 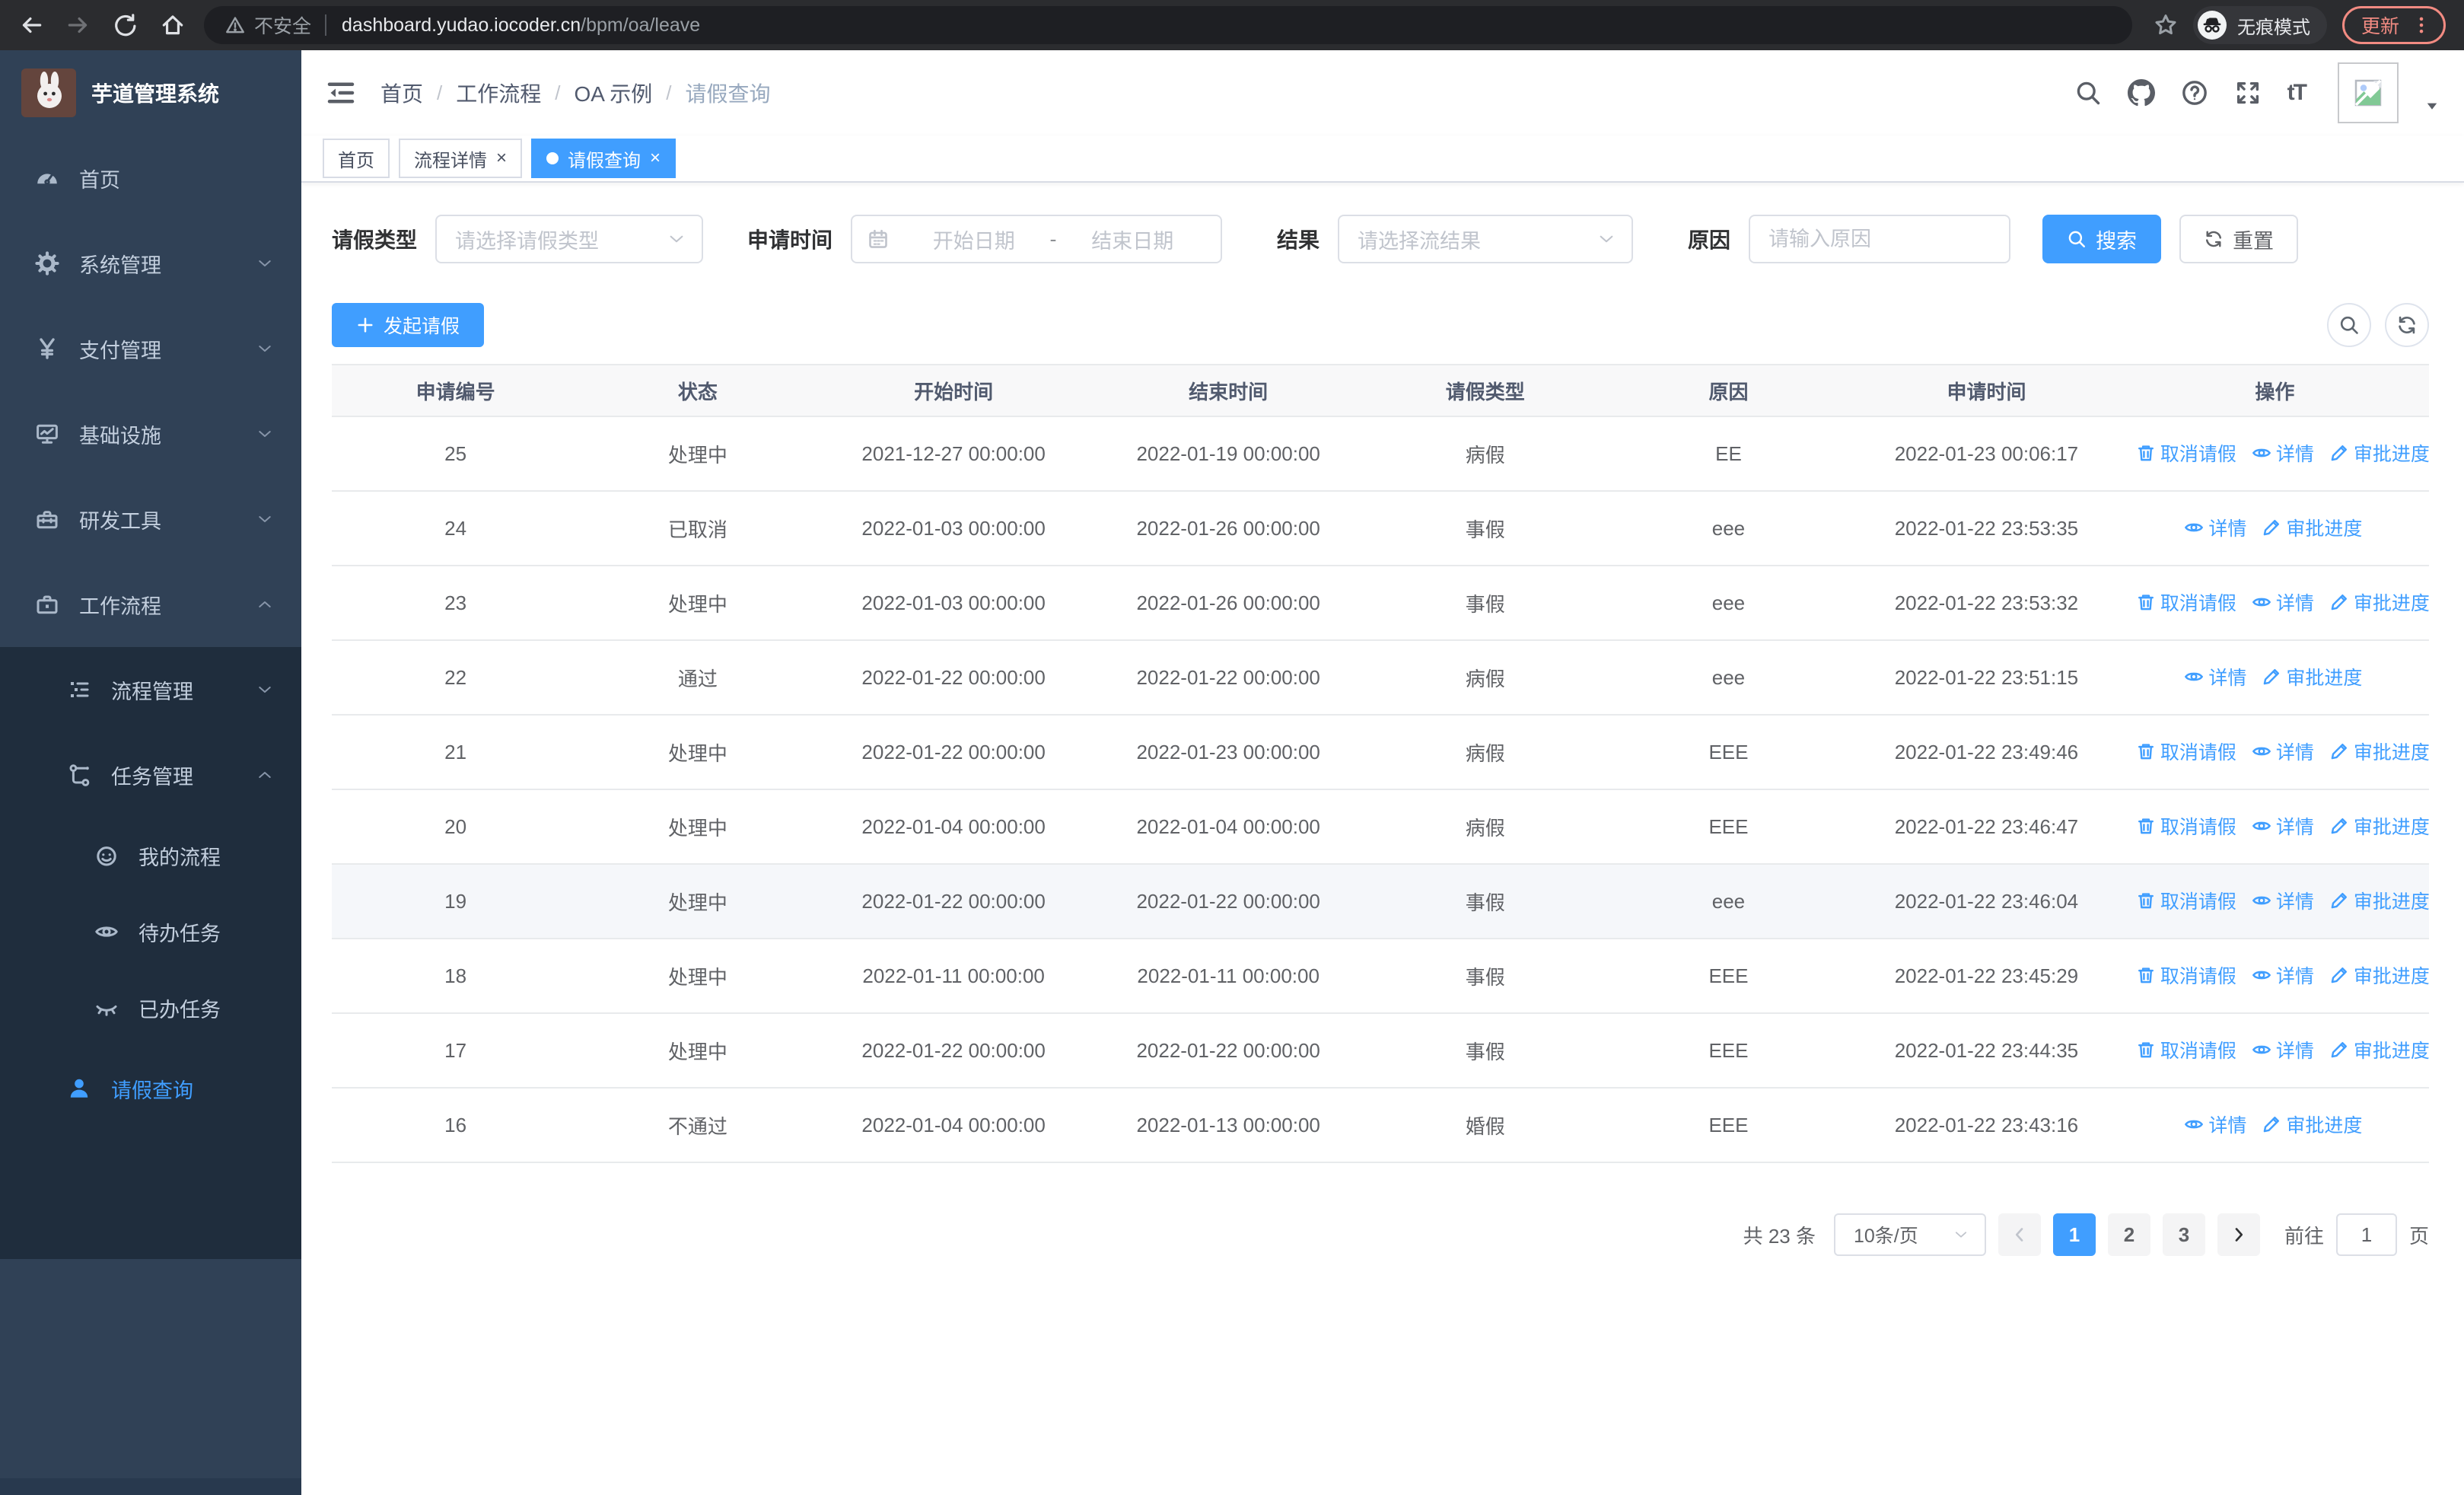 I want to click on search-button: 搜索, so click(x=2102, y=239).